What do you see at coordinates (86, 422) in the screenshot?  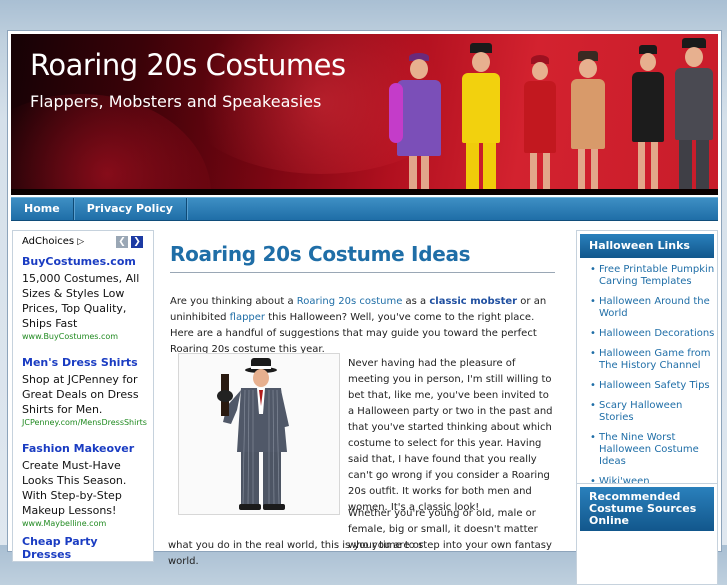 I see `ad-url: JCPenney.com/MensDressShirts` at bounding box center [86, 422].